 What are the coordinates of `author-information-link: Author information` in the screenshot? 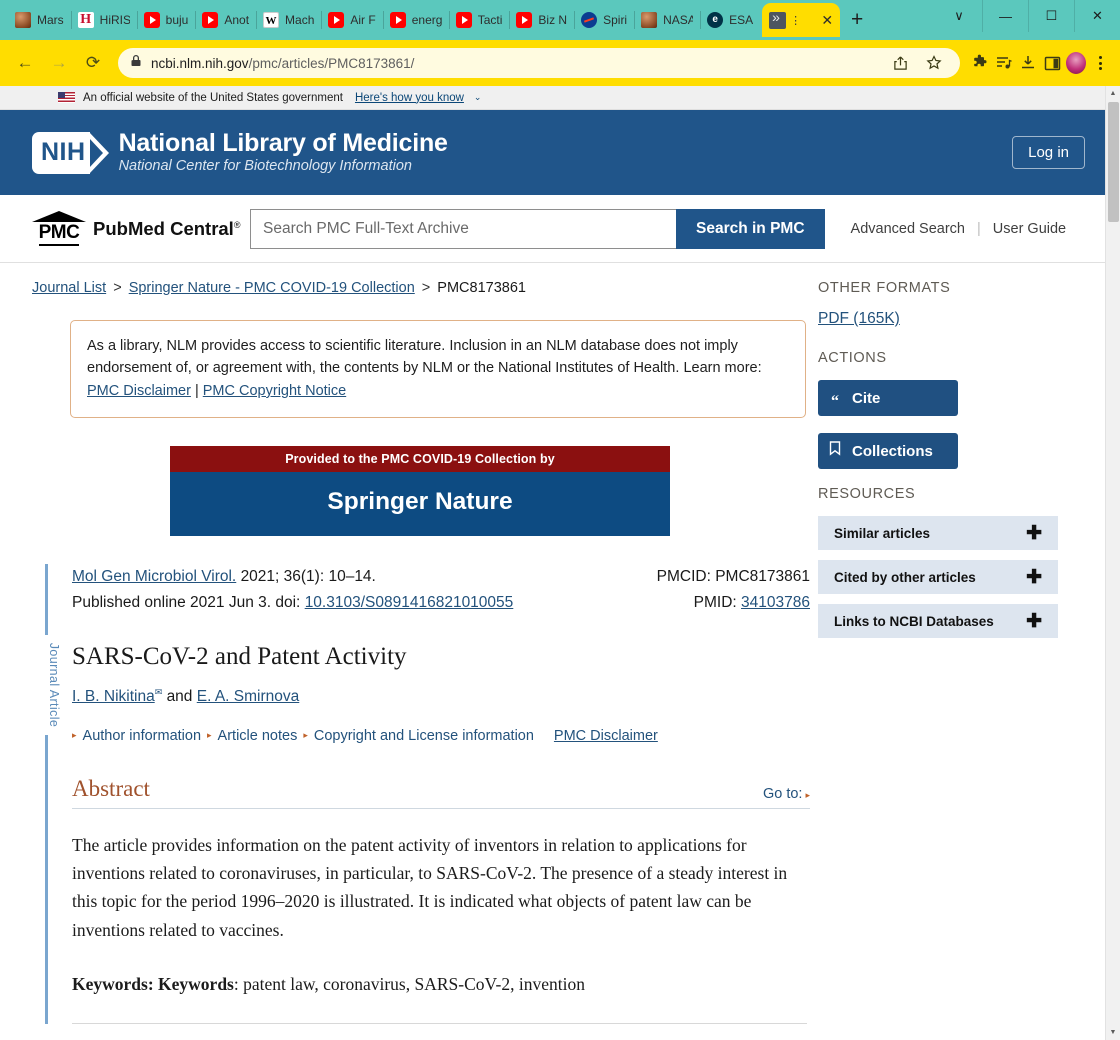 It's located at (142, 736).